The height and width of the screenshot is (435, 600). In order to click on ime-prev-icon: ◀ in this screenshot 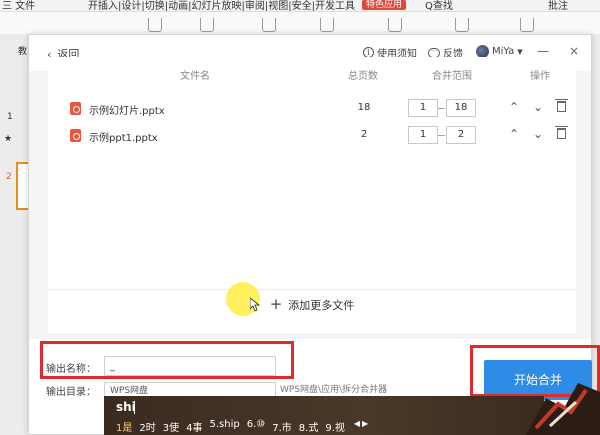, I will do `click(357, 426)`.